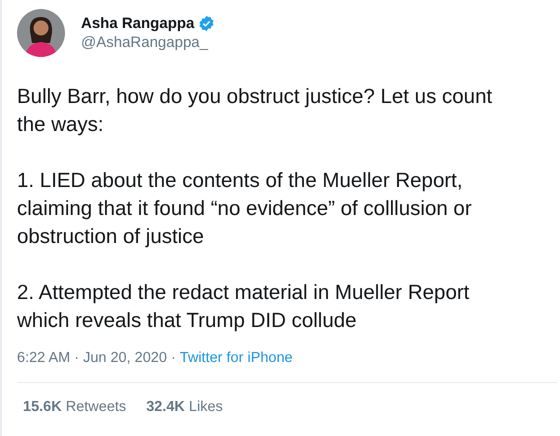 This screenshot has width=560, height=436. What do you see at coordinates (137, 23) in the screenshot?
I see `author-name: Asha Rangappa` at bounding box center [137, 23].